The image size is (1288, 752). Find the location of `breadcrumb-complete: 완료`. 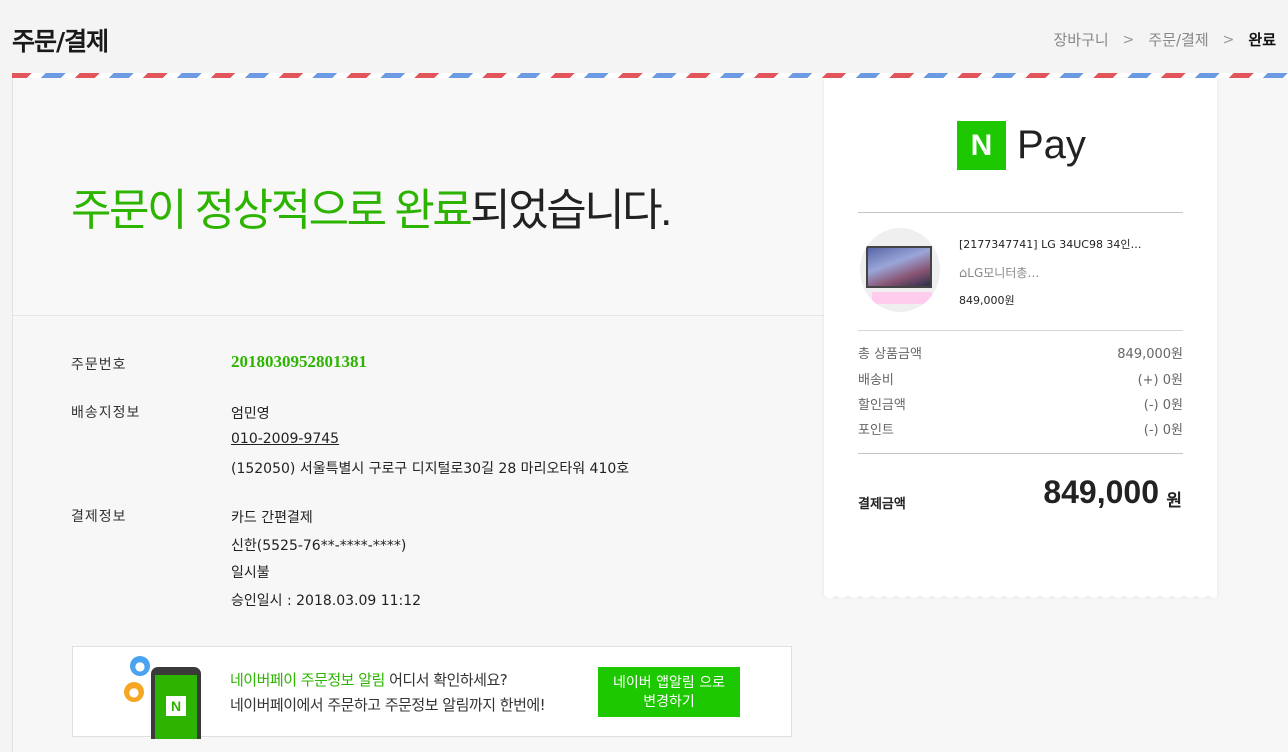

breadcrumb-complete: 완료 is located at coordinates (1262, 40).